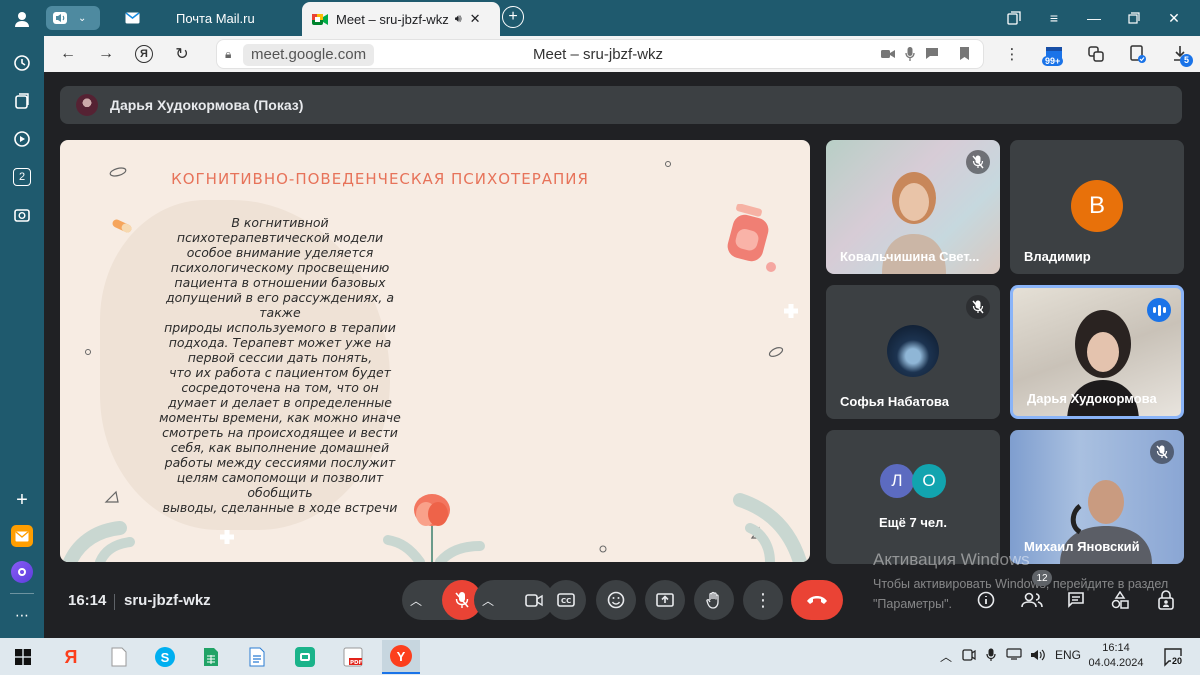  I want to click on url-domain: meet.google.com, so click(309, 55).